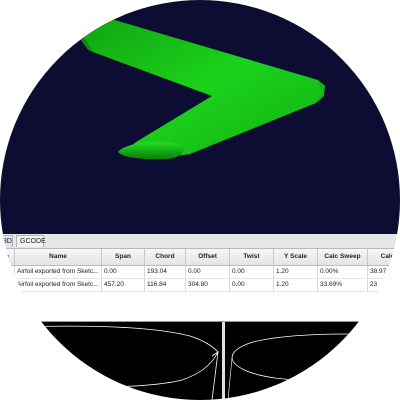 This screenshot has height=400, width=400. What do you see at coordinates (215, 375) in the screenshot?
I see `airfoil-trailing-edge` at bounding box center [215, 375].